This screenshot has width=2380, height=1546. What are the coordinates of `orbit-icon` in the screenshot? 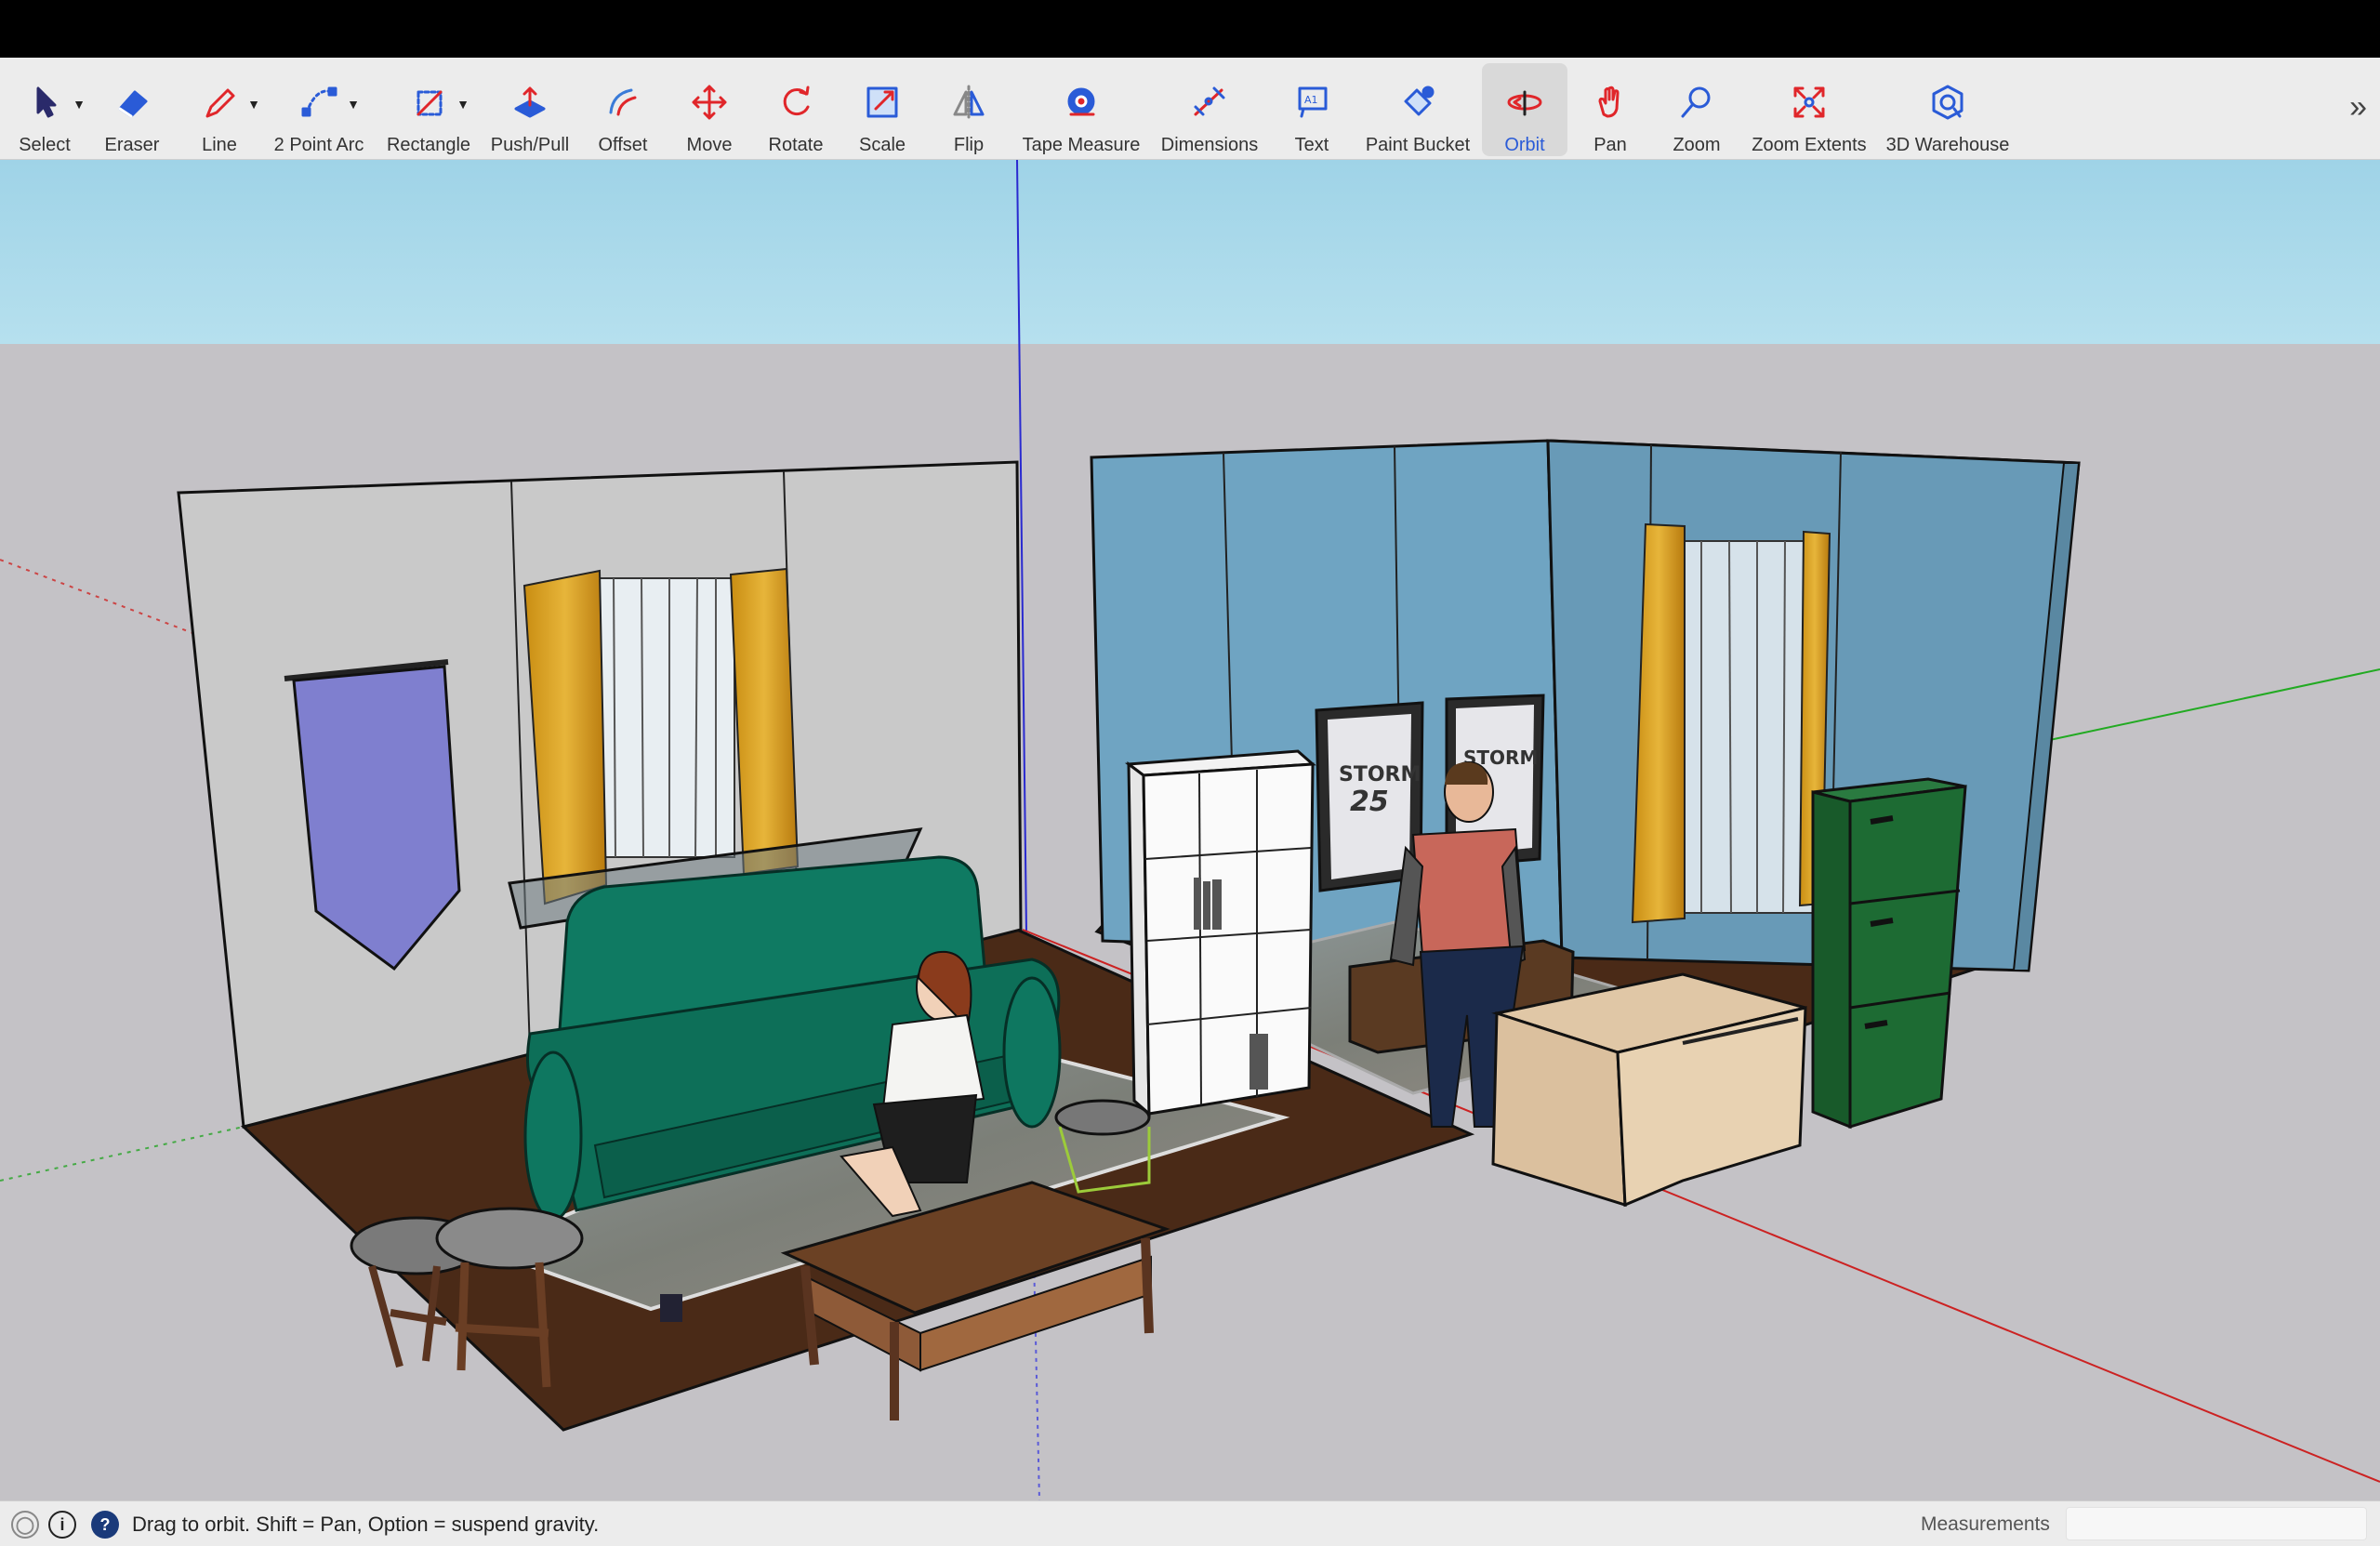 It's located at (1525, 102).